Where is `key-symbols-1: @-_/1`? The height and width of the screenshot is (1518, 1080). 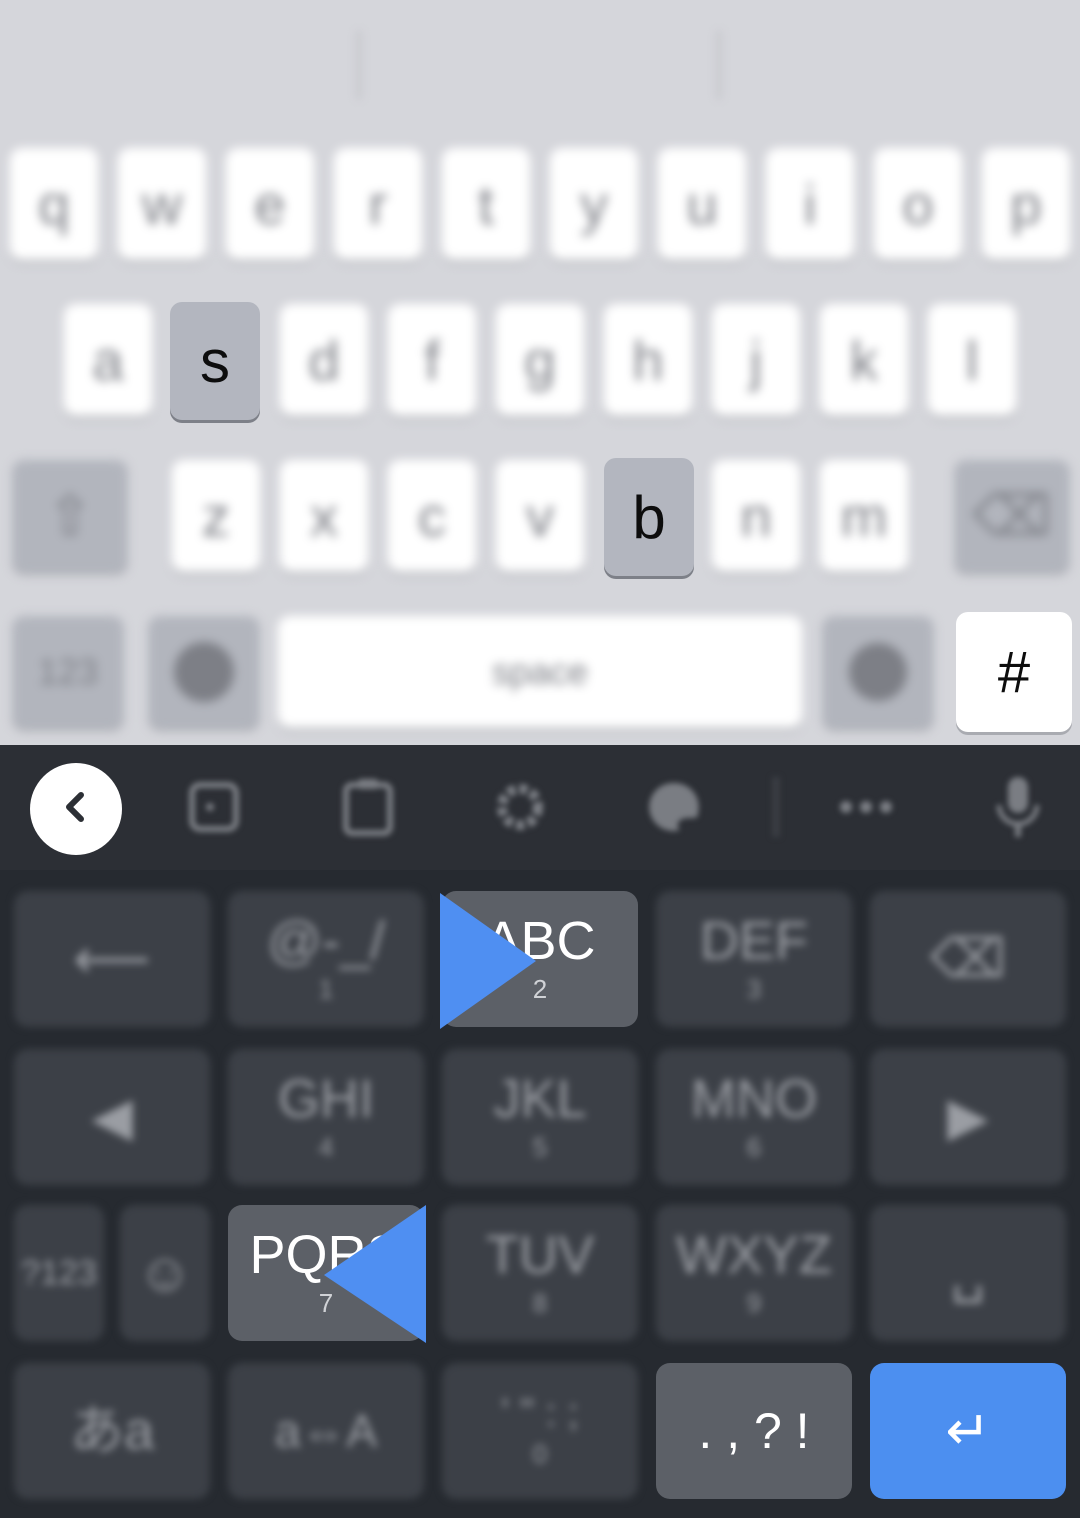
key-symbols-1: @-_/1 is located at coordinates (326, 959).